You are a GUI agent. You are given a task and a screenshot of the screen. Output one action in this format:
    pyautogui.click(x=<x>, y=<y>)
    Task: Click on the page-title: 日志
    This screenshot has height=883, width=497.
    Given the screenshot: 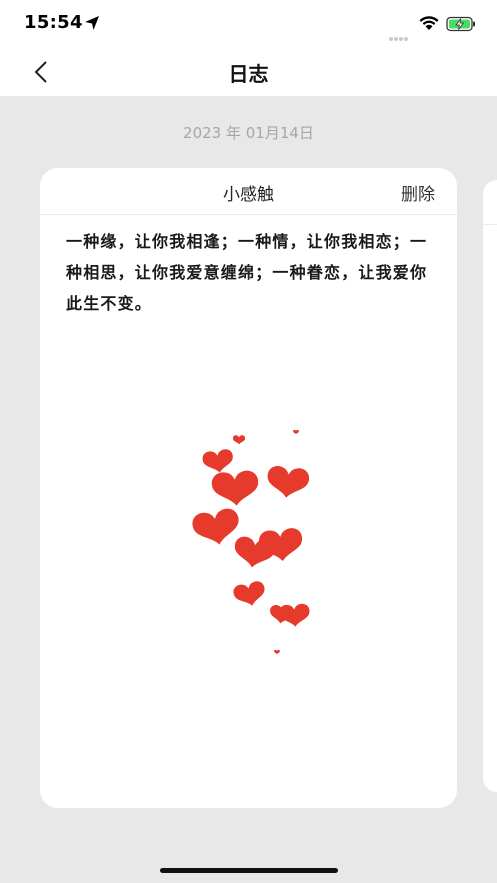 What is the action you would take?
    pyautogui.click(x=248, y=74)
    